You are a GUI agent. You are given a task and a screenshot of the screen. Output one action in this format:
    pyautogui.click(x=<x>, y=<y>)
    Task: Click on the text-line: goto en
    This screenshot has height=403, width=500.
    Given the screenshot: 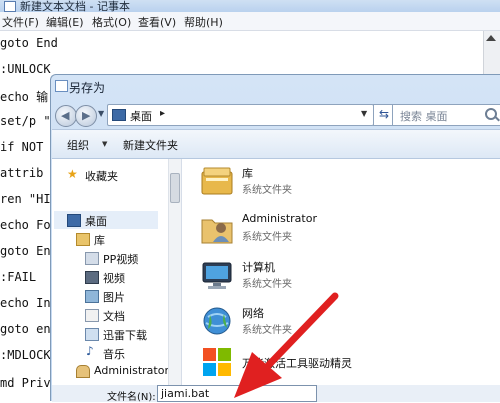 What is the action you would take?
    pyautogui.click(x=25, y=329)
    